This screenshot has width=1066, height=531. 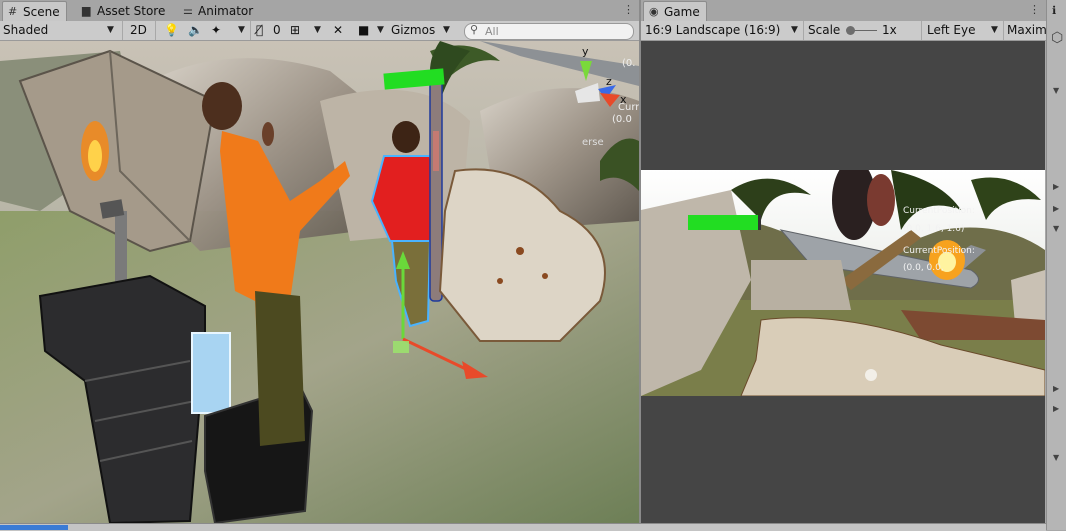 I want to click on store-icon: ▆, so click(x=86, y=10).